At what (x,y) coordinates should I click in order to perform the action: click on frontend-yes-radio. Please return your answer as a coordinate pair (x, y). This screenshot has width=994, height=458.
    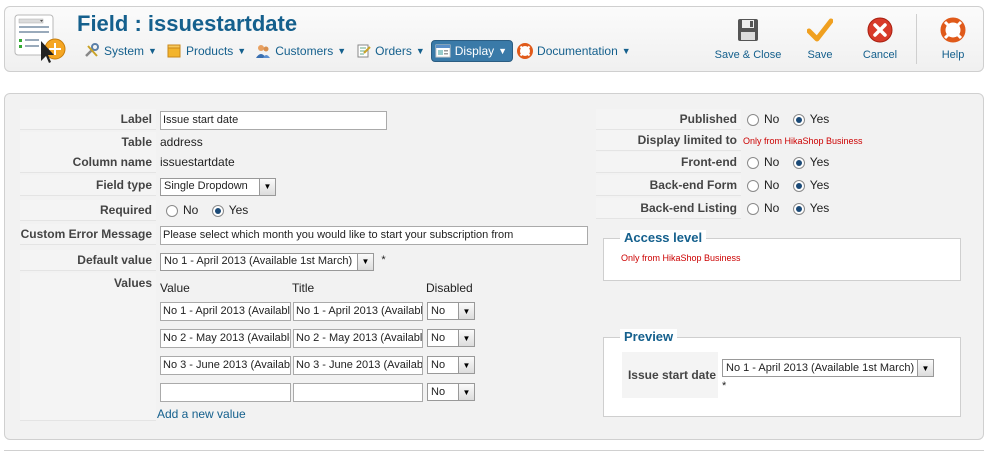
    Looking at the image, I should click on (798, 162).